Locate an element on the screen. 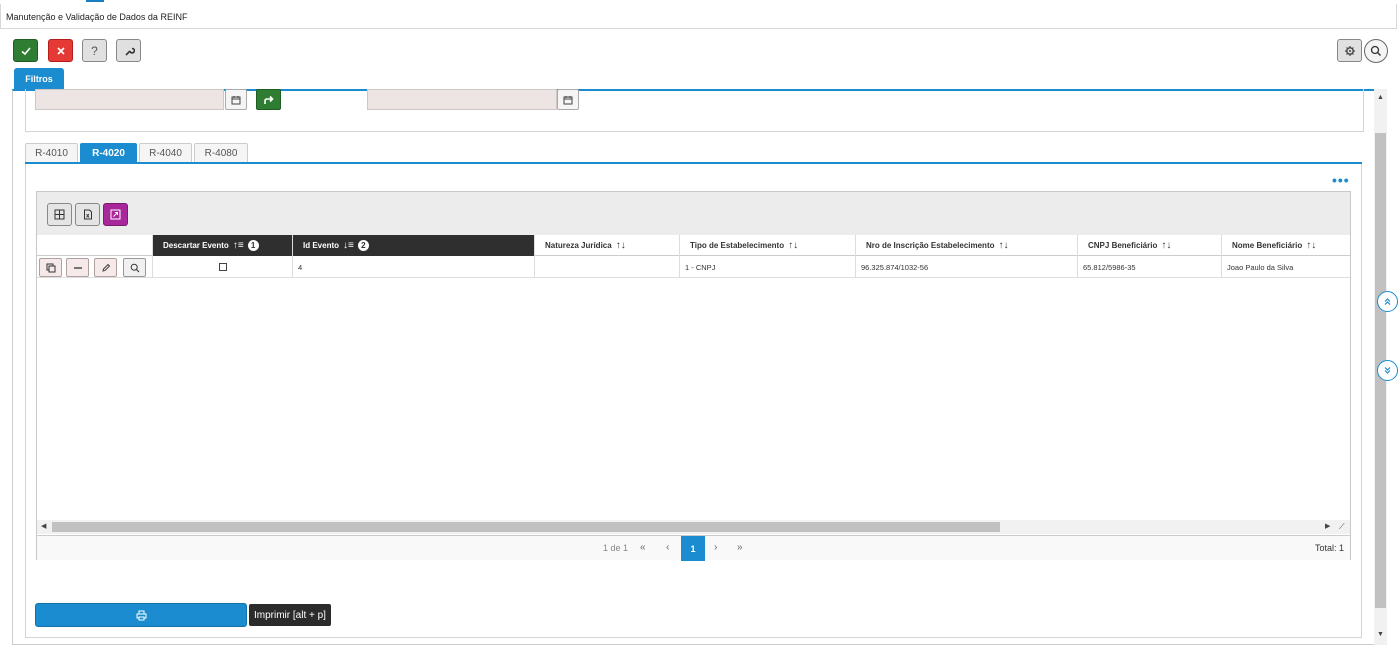 The height and width of the screenshot is (657, 1399). duplicate-row-button is located at coordinates (50, 267).